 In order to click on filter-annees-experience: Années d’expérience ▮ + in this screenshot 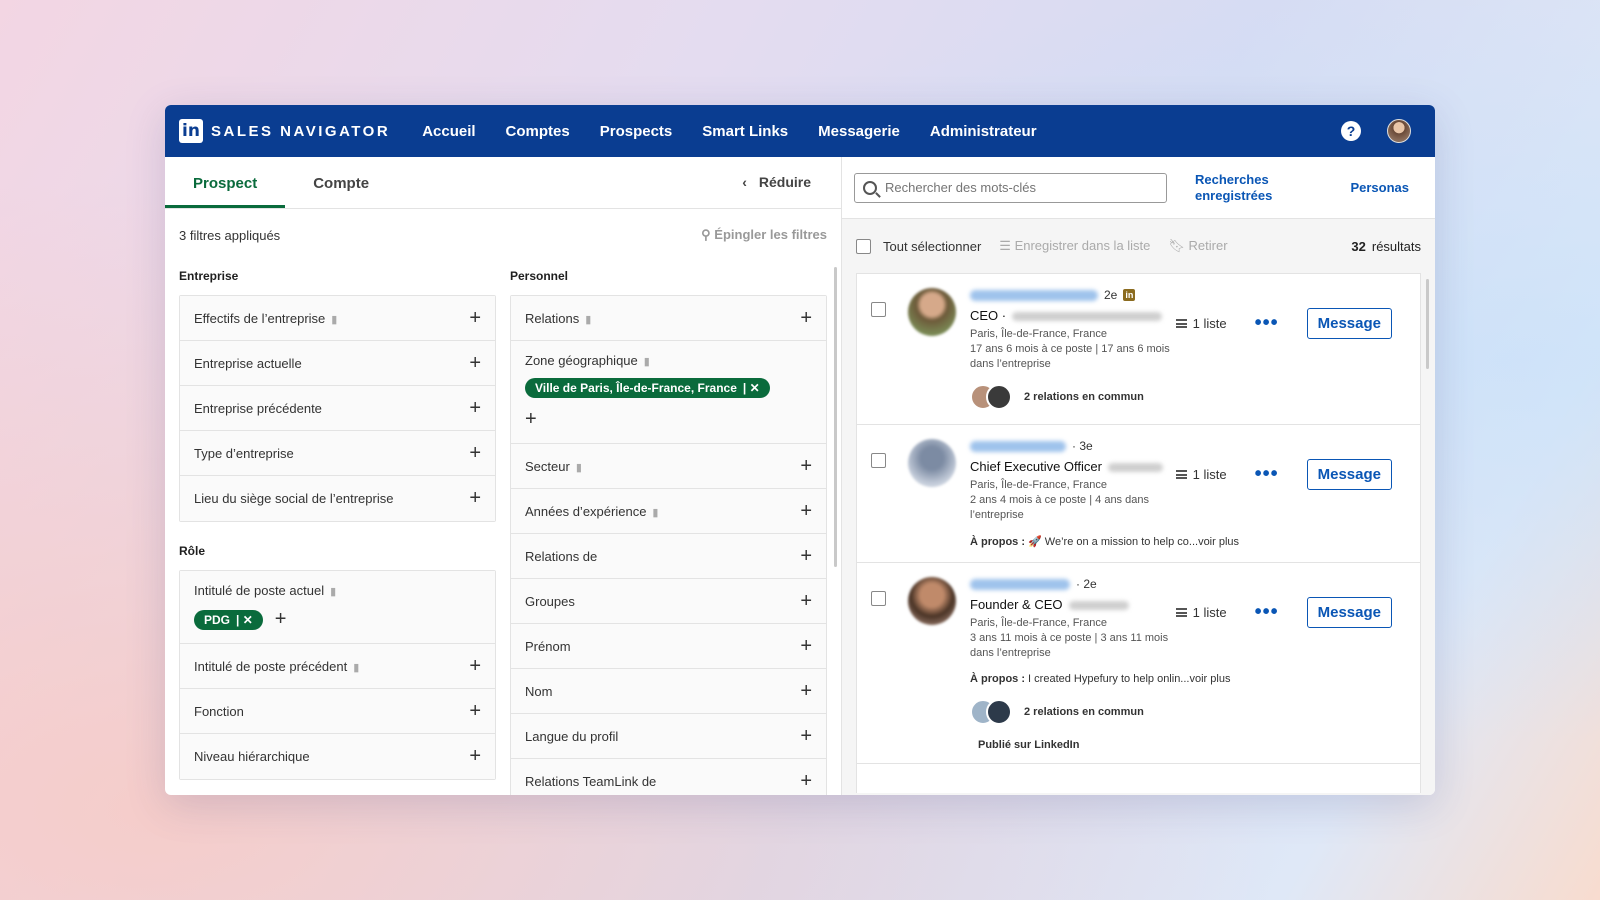, I will do `click(668, 511)`.